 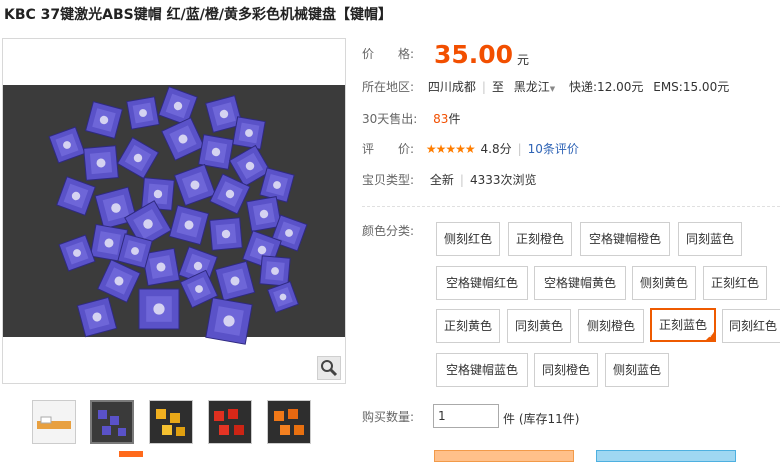 What do you see at coordinates (541, 419) in the screenshot?
I see `stock-info: 件 (库存11件)` at bounding box center [541, 419].